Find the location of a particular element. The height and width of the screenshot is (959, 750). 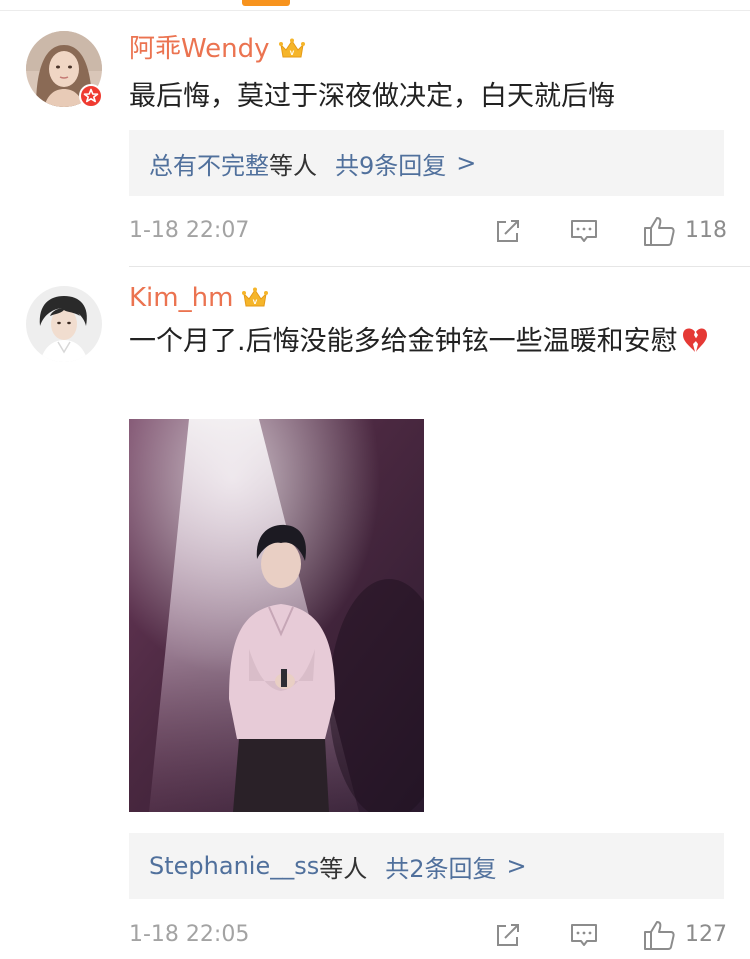

like-count: 118 is located at coordinates (706, 230).